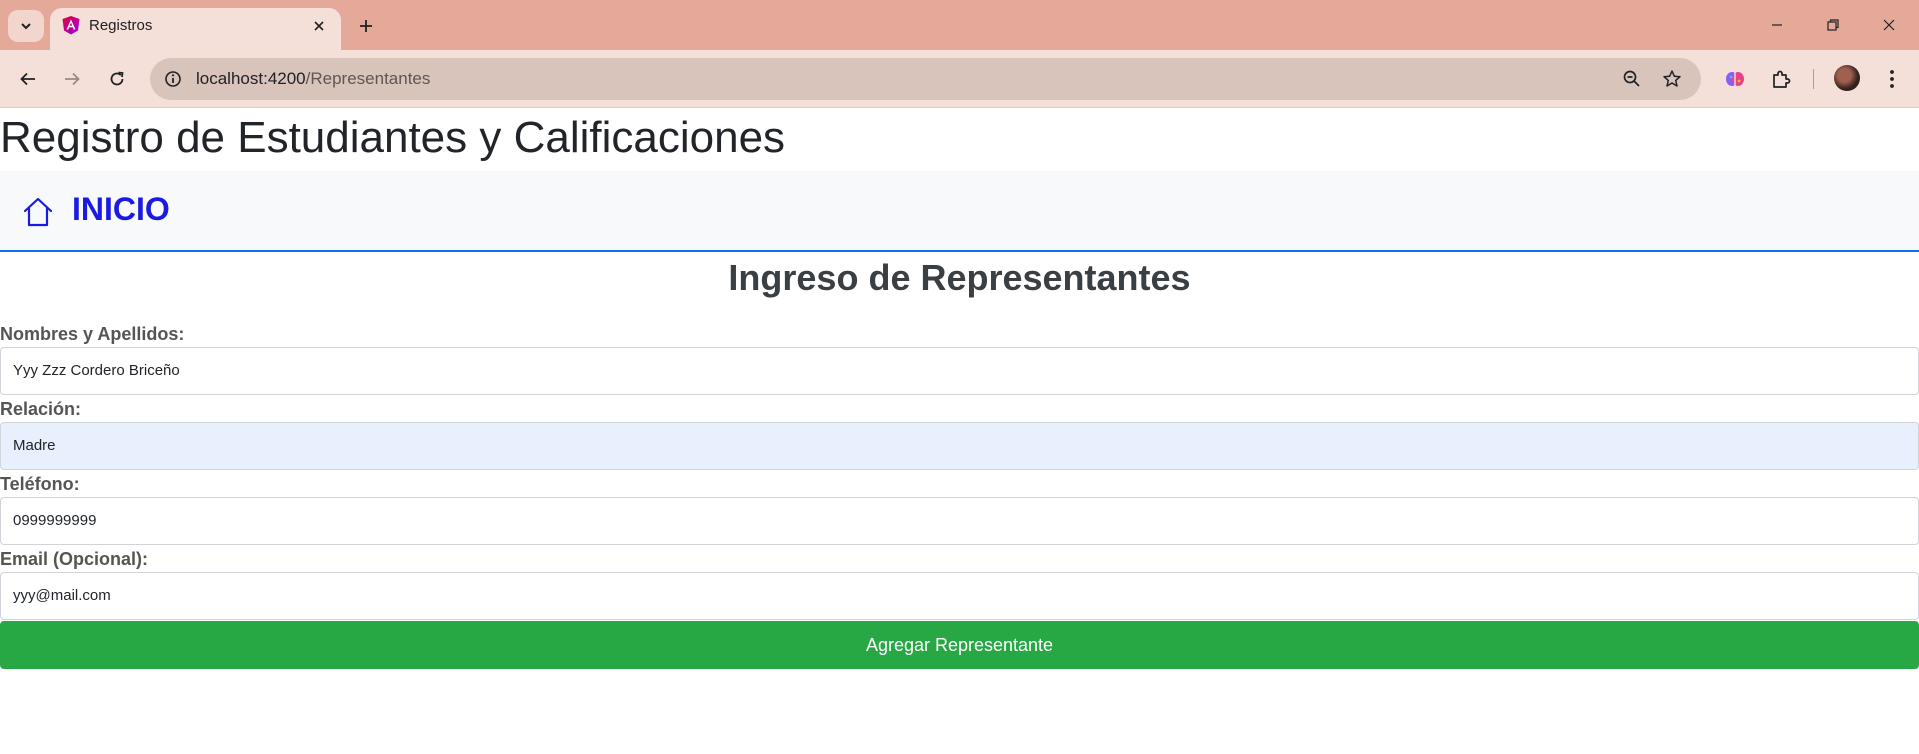  Describe the element at coordinates (959, 211) in the screenshot. I see `navbar: INICIO` at that location.